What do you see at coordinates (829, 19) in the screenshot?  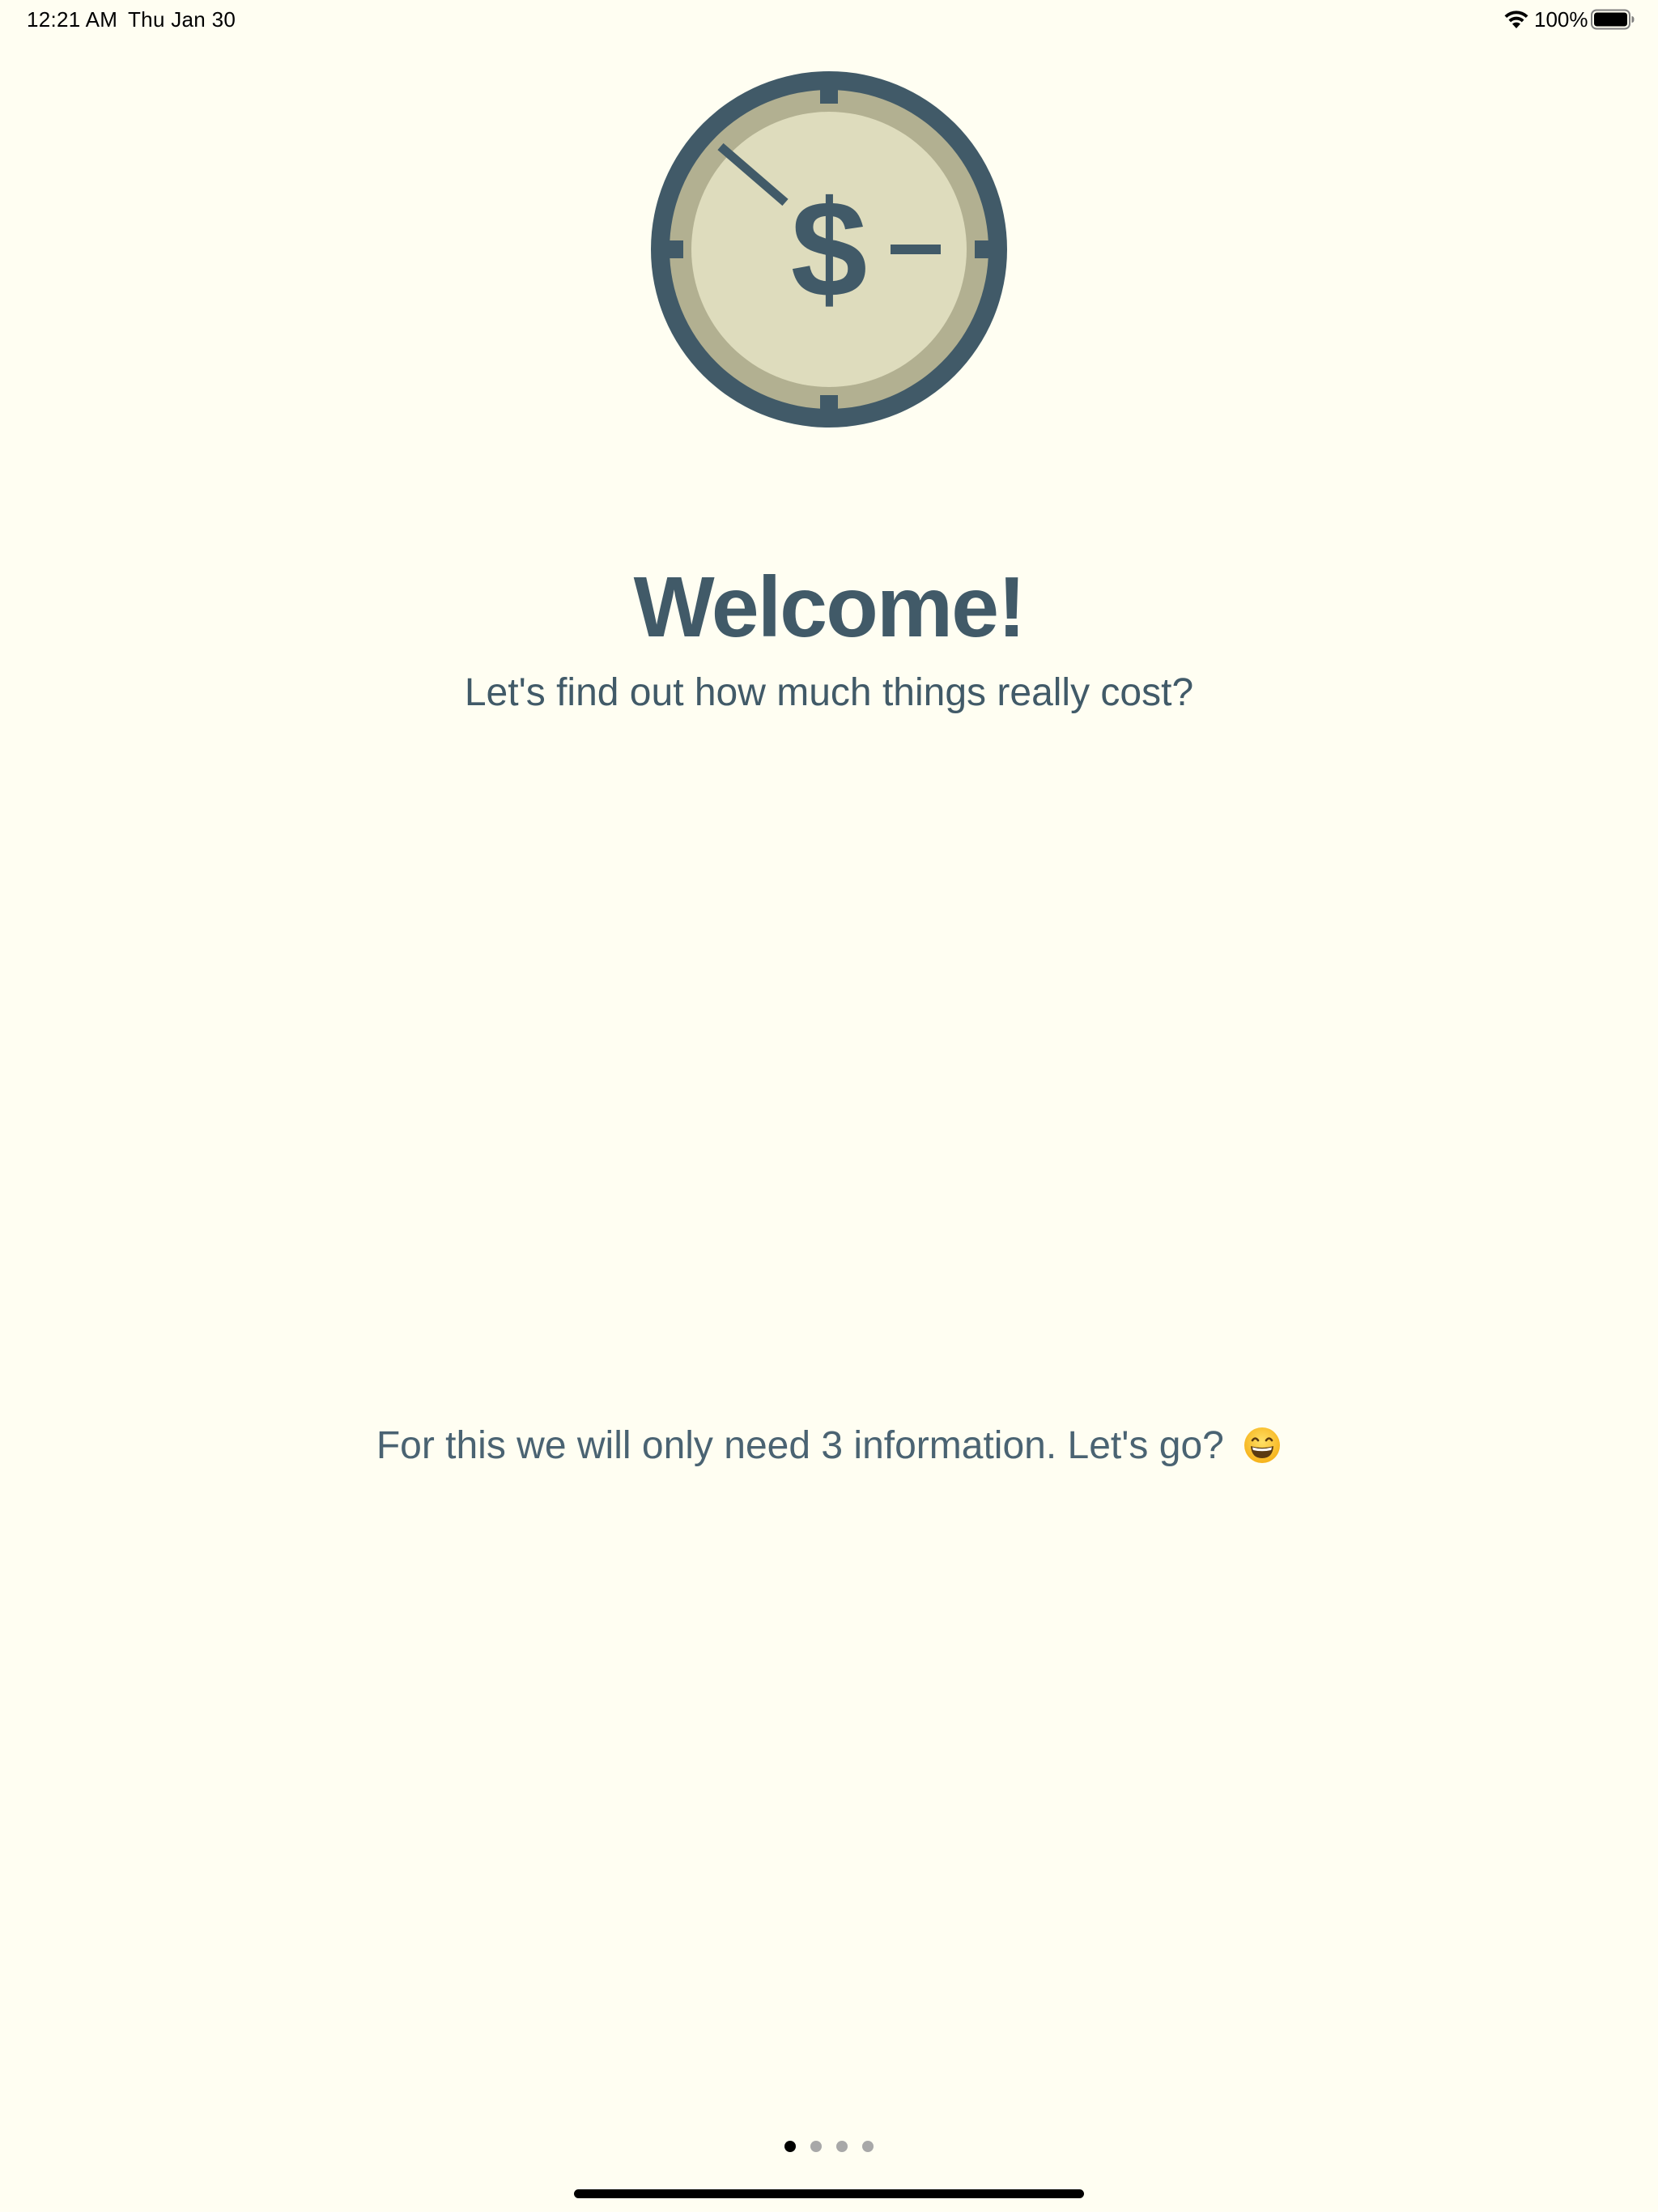 I see `status-bar: 12:21 AM Thu Jan 30 100%` at bounding box center [829, 19].